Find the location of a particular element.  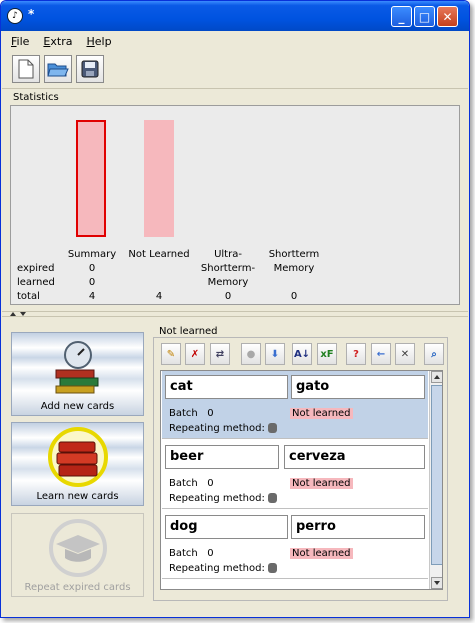

swap-sides-button: ⇄ is located at coordinates (220, 354).